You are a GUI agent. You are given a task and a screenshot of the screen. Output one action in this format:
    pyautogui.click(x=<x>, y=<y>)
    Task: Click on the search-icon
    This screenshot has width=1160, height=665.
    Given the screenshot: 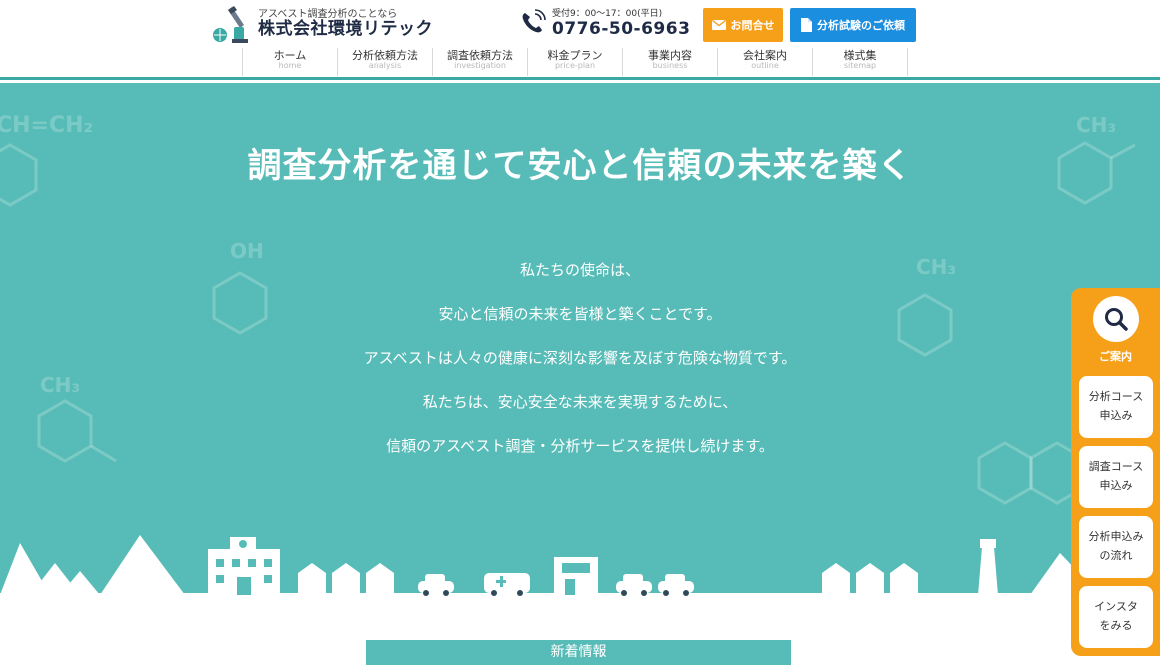 What is the action you would take?
    pyautogui.click(x=1116, y=319)
    